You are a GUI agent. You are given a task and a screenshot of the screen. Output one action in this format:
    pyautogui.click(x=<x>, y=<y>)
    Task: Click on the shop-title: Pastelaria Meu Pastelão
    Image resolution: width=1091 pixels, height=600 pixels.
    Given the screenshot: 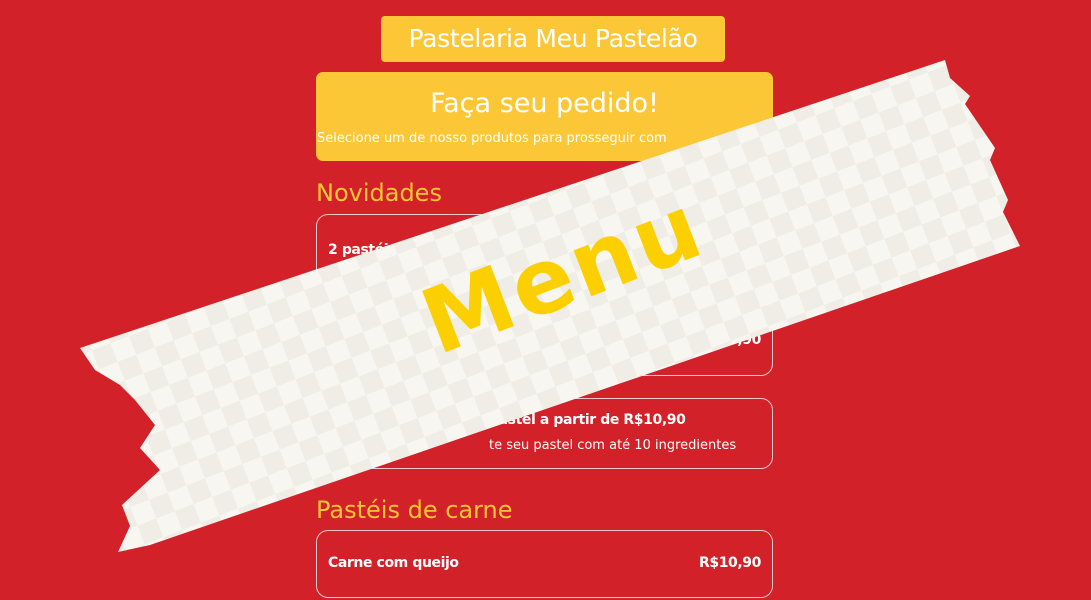 What is the action you would take?
    pyautogui.click(x=553, y=39)
    